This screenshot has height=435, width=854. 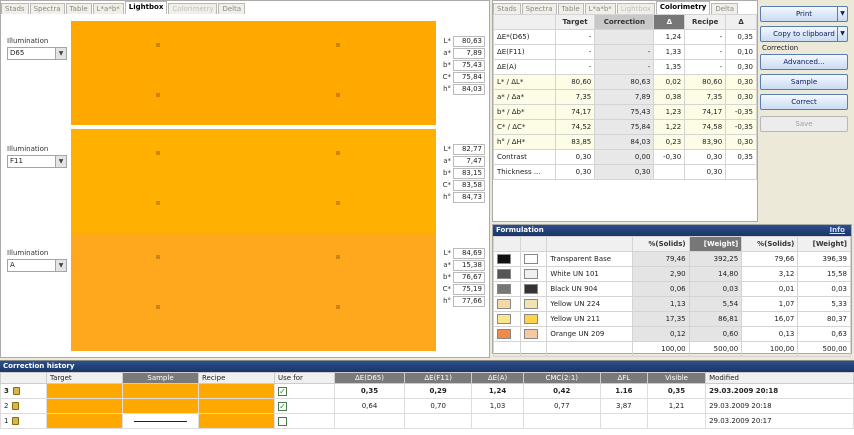 I want to click on colorimetry-cell: 0,30, so click(x=705, y=172).